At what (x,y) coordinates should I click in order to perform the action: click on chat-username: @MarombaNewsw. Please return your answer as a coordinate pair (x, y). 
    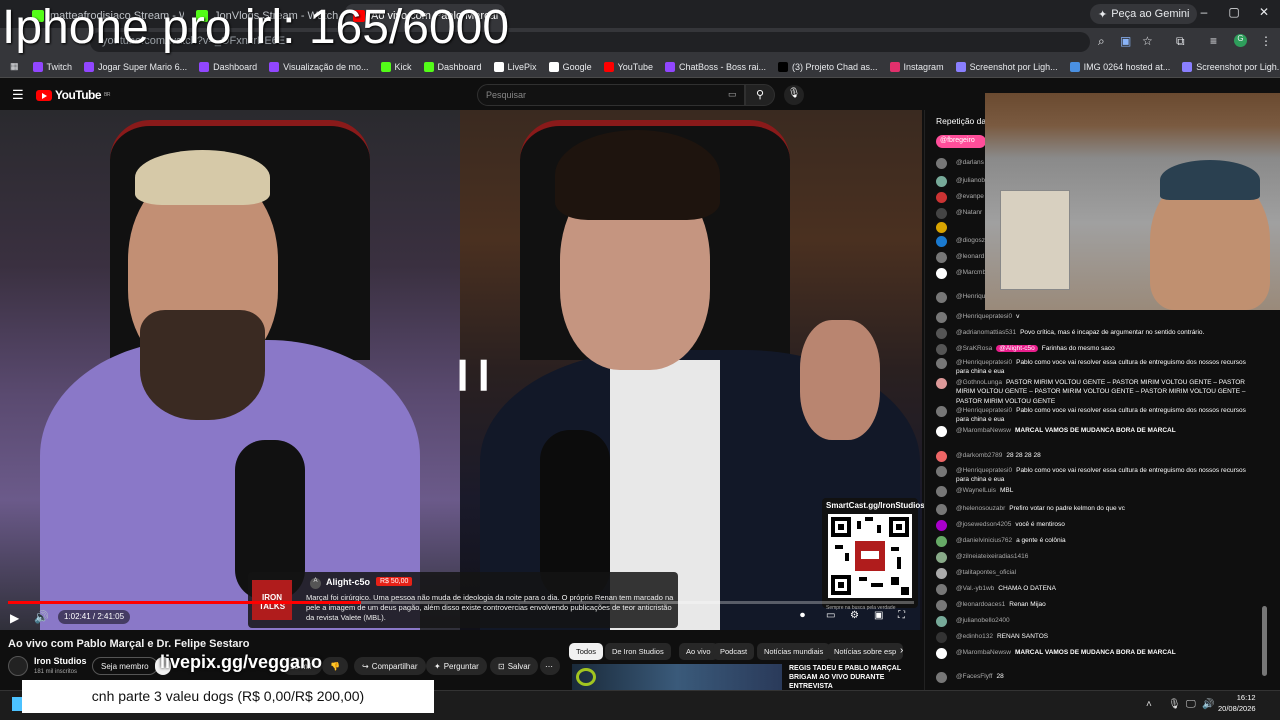
    Looking at the image, I should click on (983, 652).